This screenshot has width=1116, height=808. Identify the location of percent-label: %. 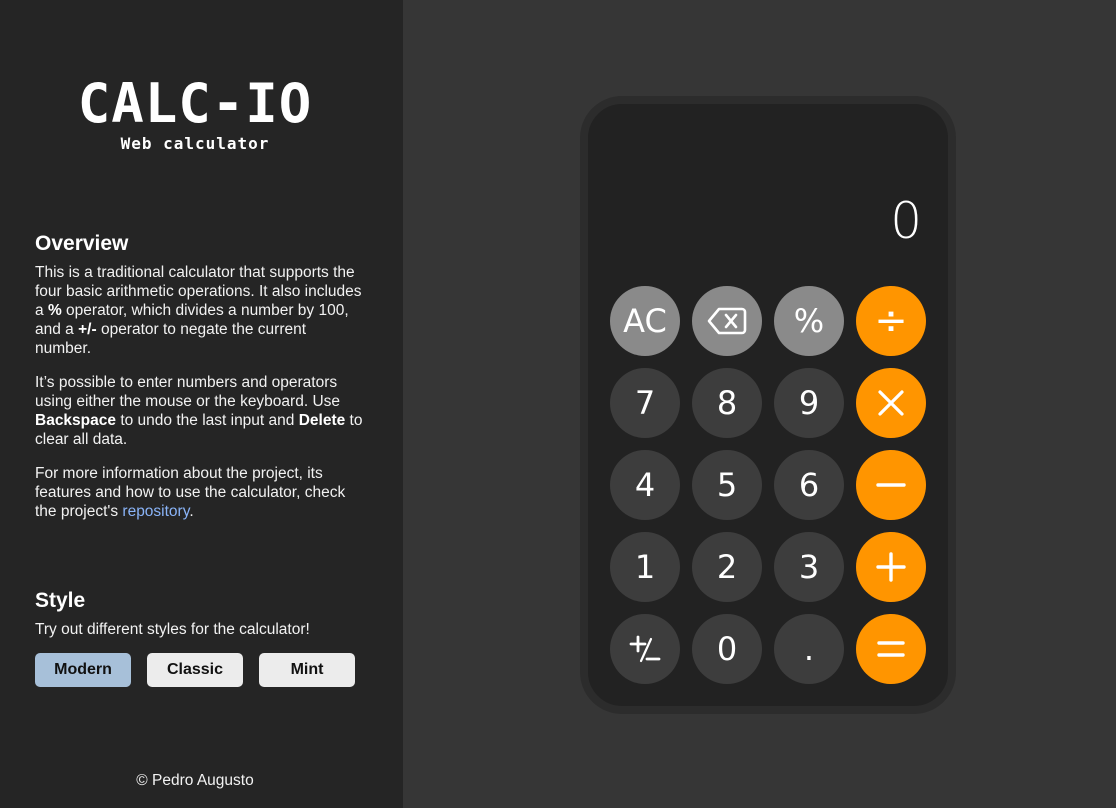
(809, 321).